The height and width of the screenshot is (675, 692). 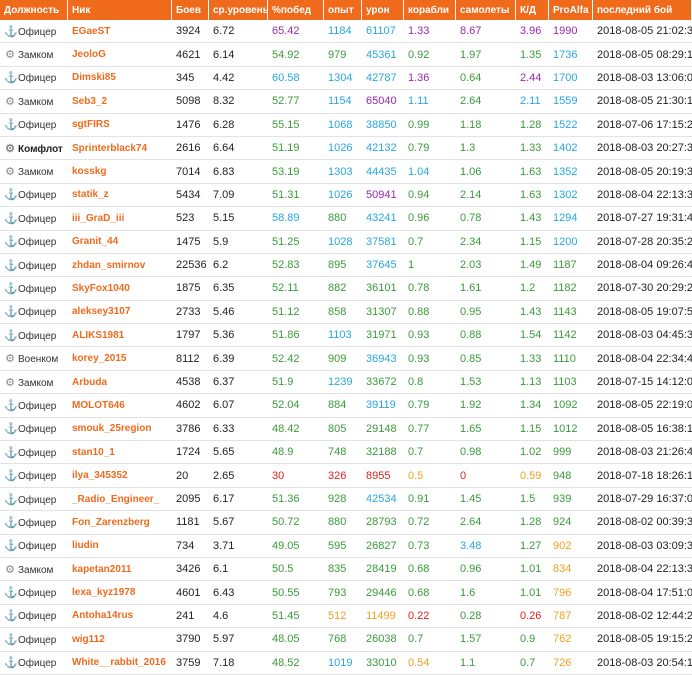 I want to click on last-battle-cell: 2018-07-29 16:37:02, so click(x=642, y=500).